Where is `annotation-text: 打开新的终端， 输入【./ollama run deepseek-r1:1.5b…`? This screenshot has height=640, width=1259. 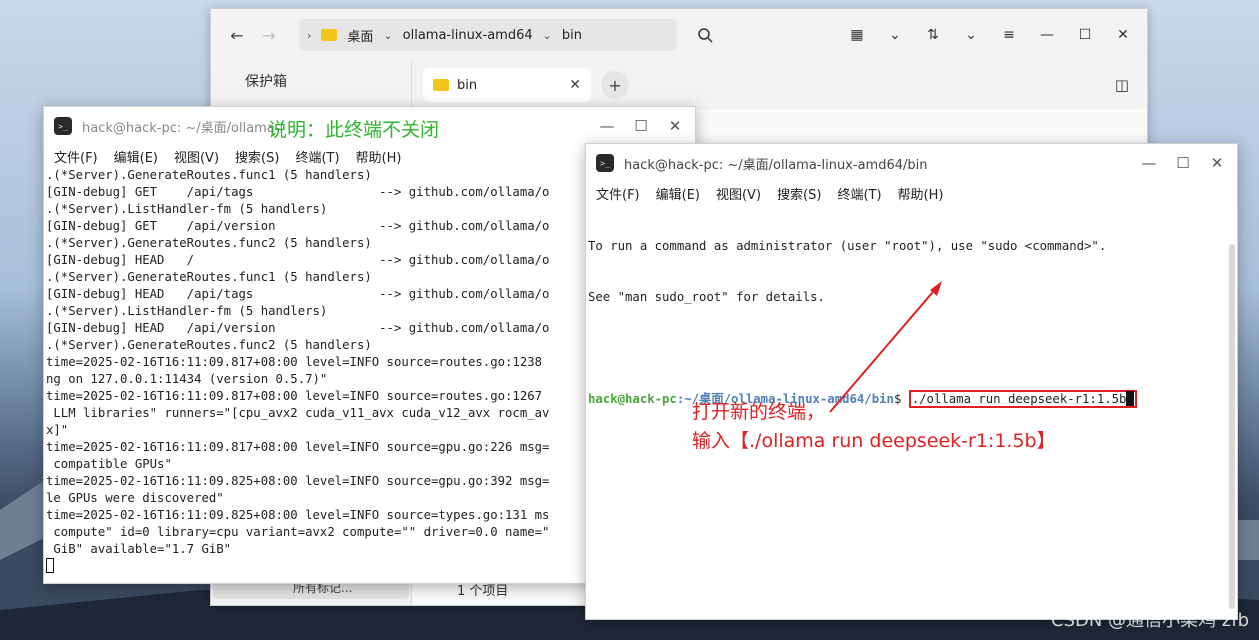
annotation-text: 打开新的终端， 输入【./ollama run deepseek-r1:1.5b… is located at coordinates (874, 427).